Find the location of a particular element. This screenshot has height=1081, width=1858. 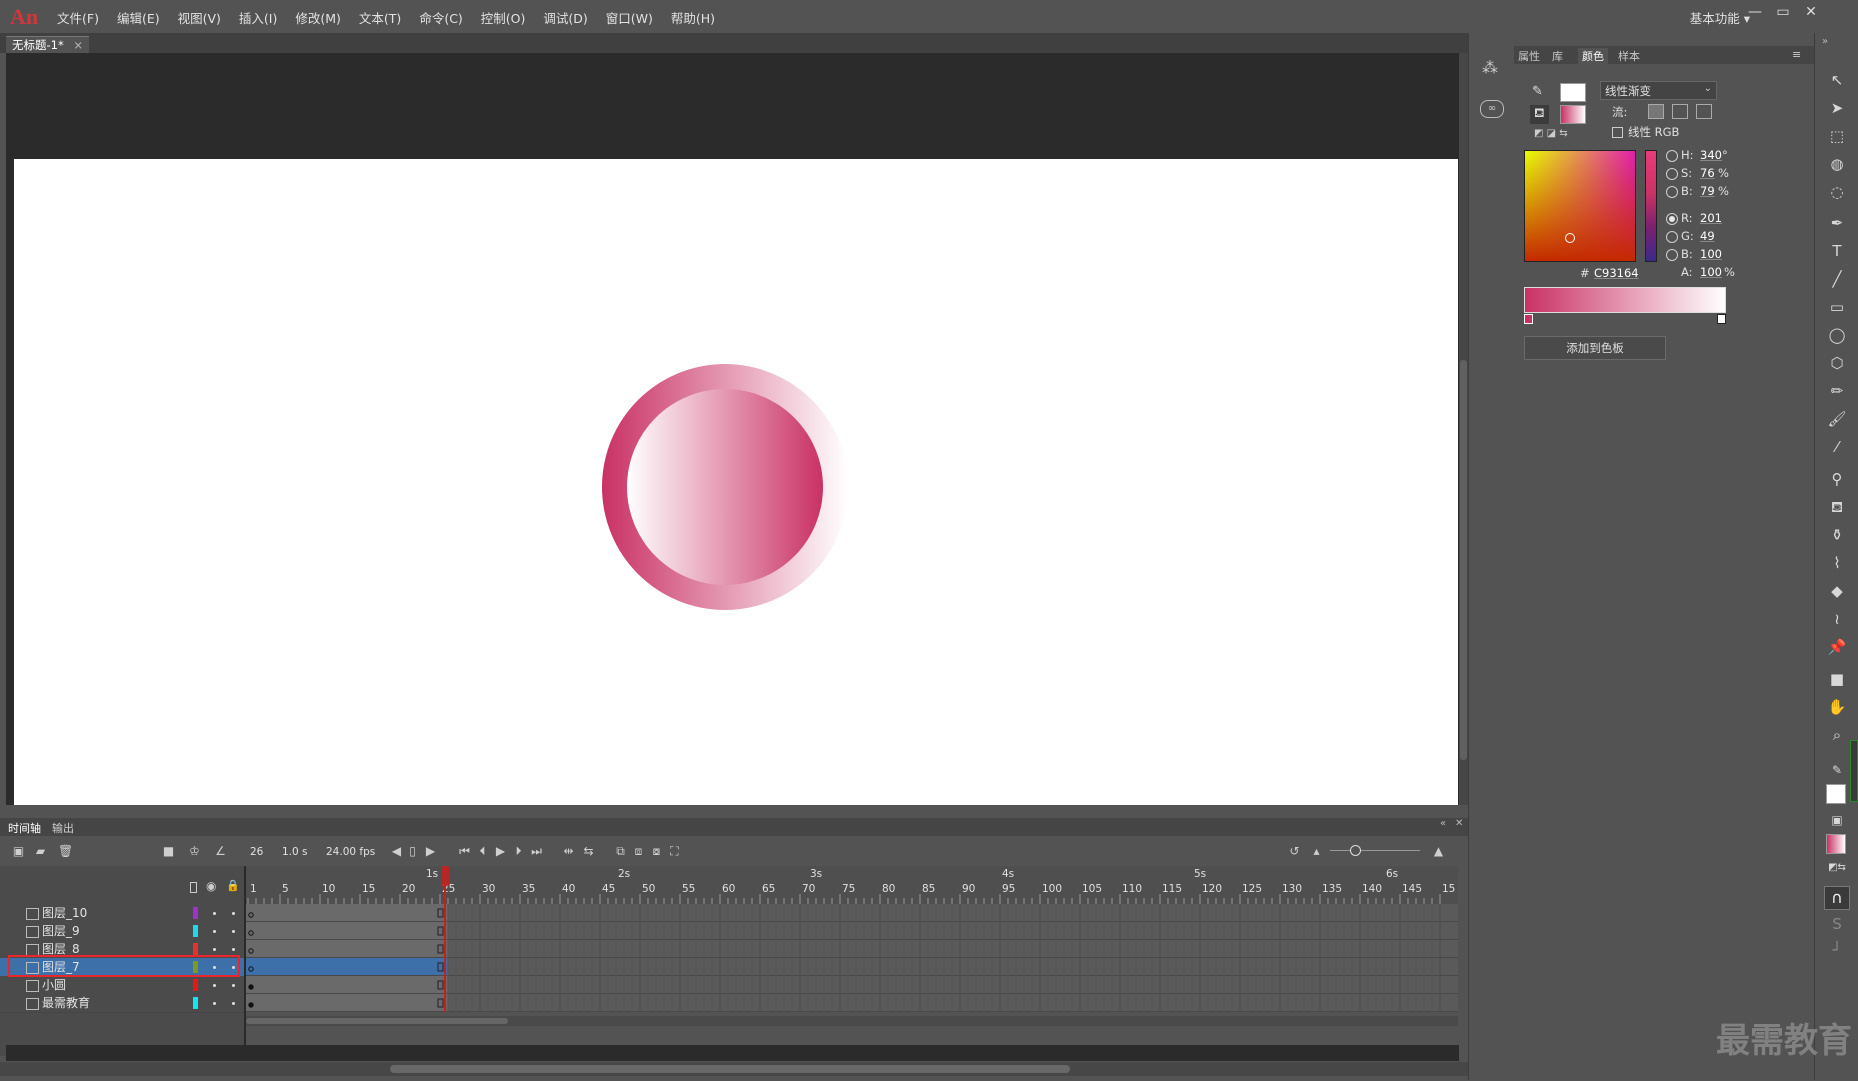

menu-view: 视图(V) is located at coordinates (199, 17).